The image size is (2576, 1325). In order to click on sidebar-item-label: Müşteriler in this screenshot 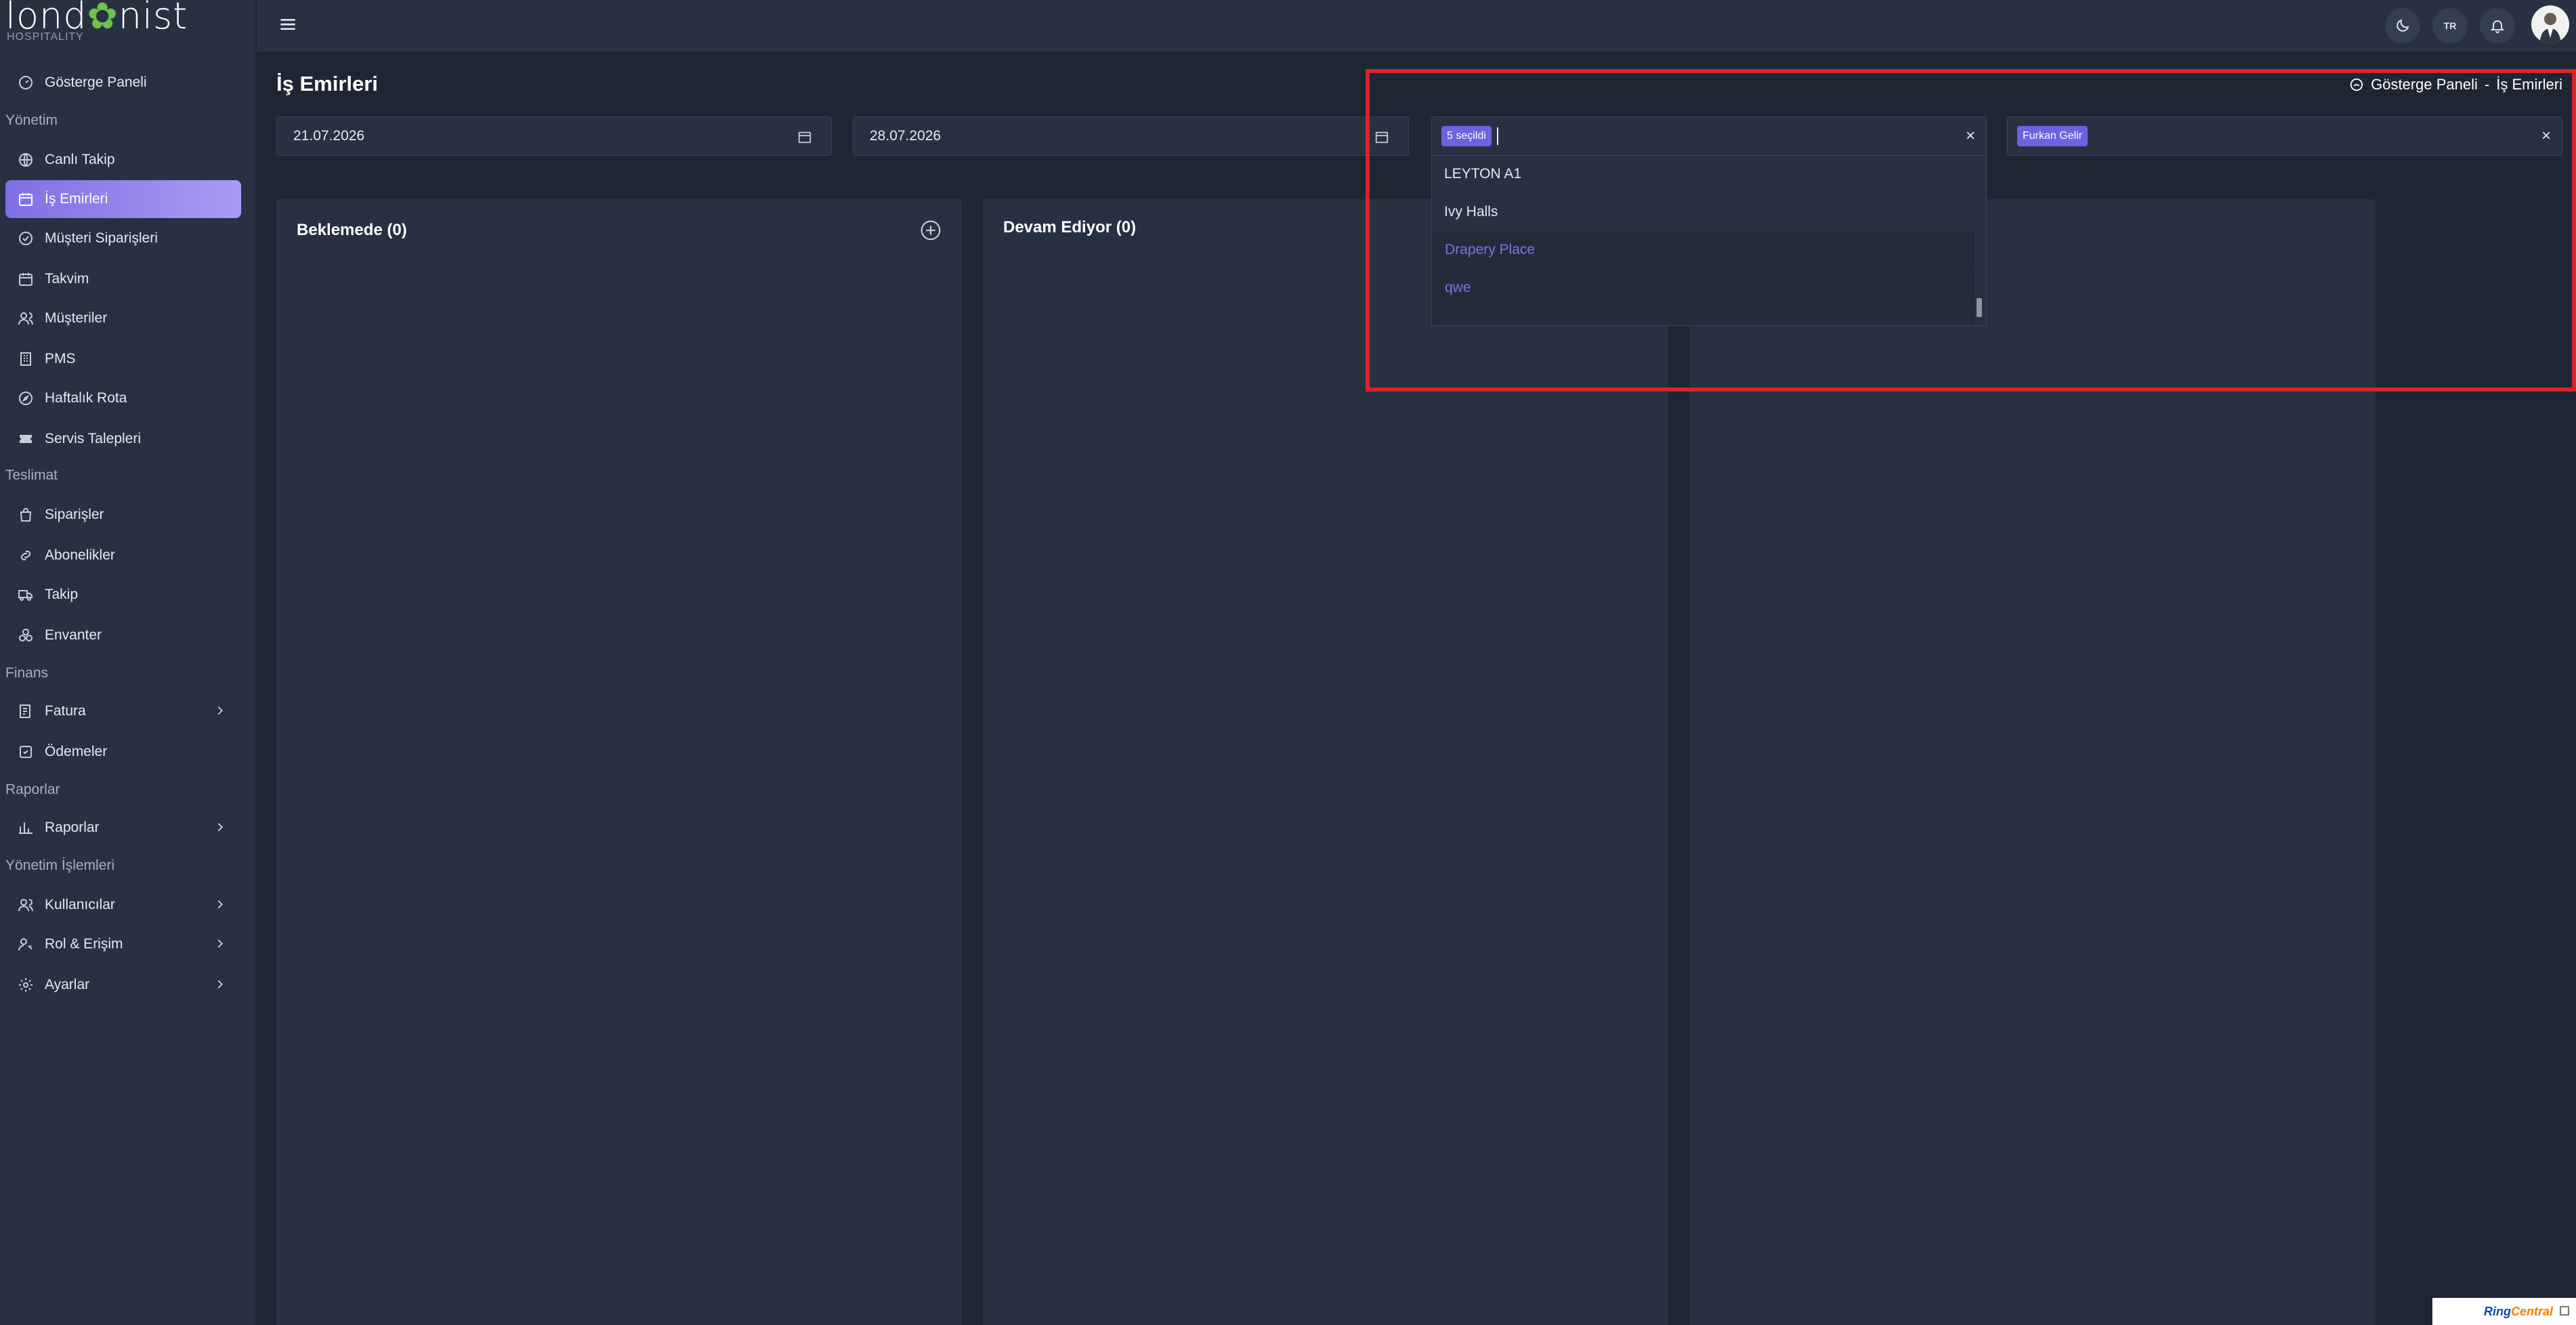, I will do `click(76, 318)`.